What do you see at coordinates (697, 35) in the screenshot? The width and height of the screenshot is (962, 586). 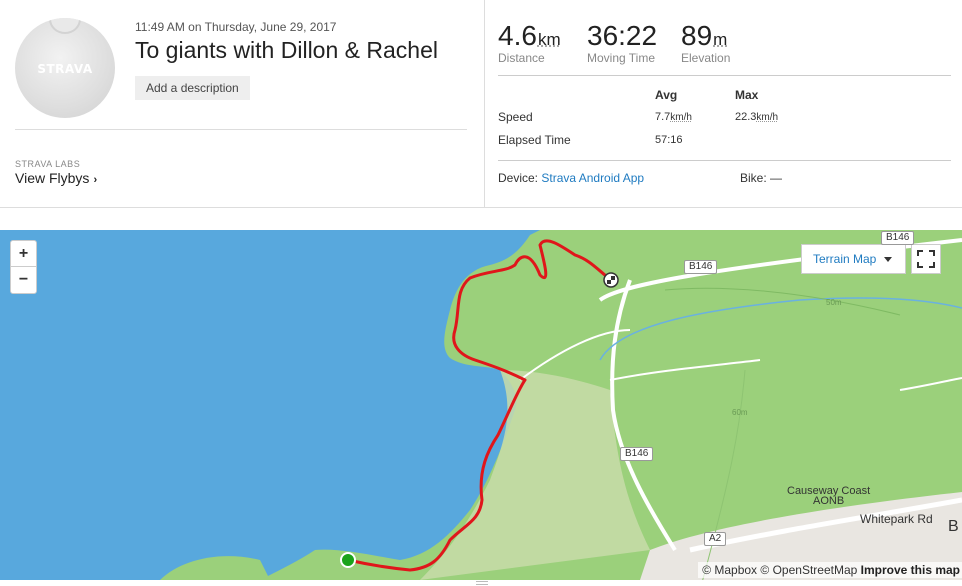 I see `elevation-value: 89` at bounding box center [697, 35].